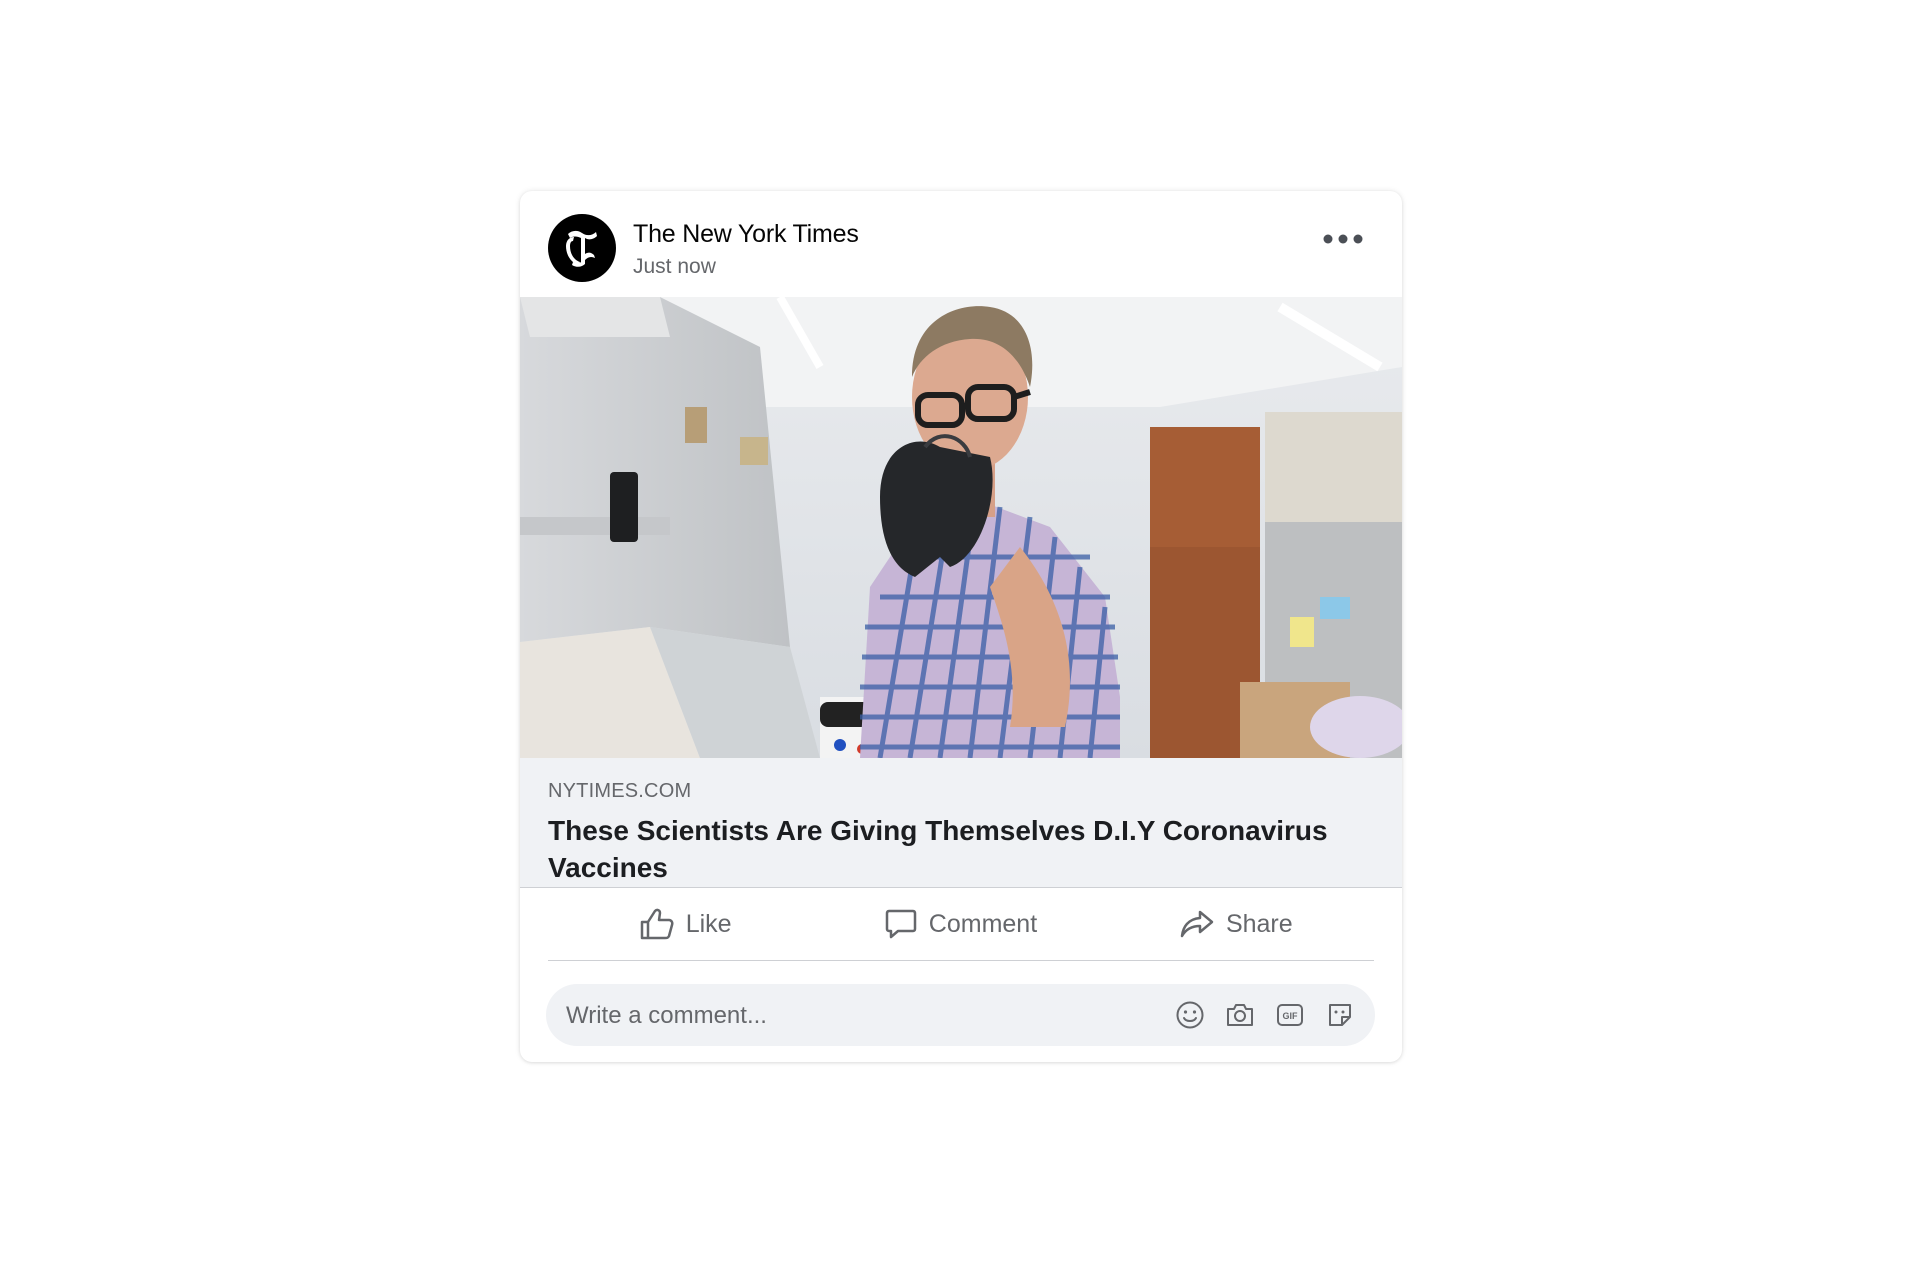 The image size is (1920, 1280). Describe the element at coordinates (1189, 1014) in the screenshot. I see `emoji-icon` at that location.